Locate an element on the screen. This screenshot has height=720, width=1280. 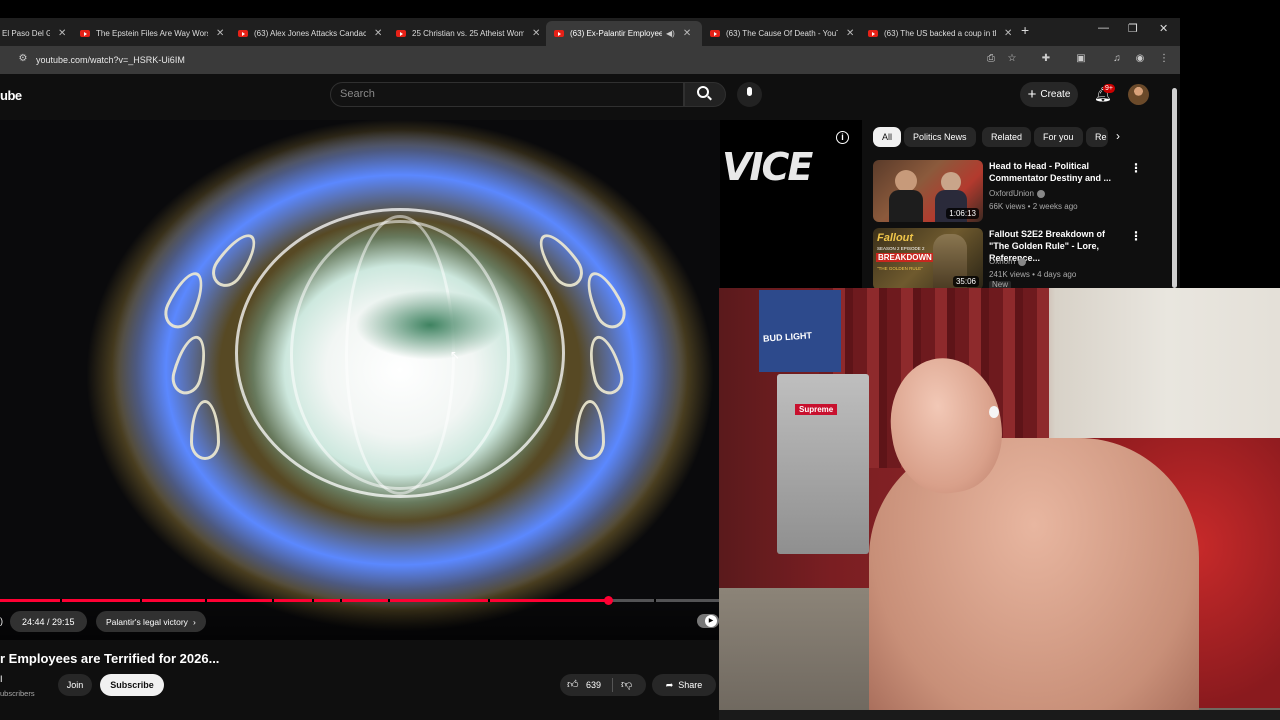
tab-title: (63) Ex-Palantir Employees is located at coordinates (616, 33).